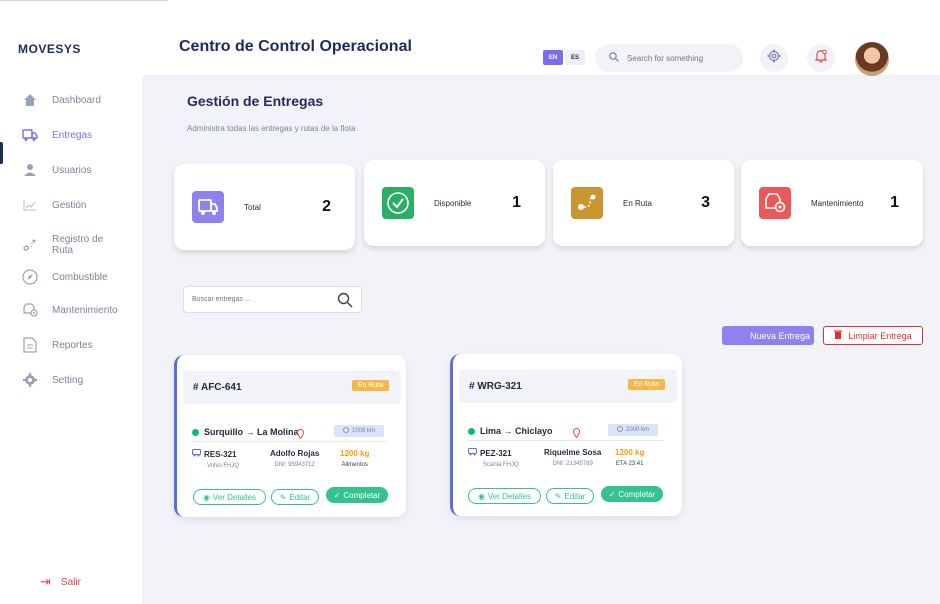 The height and width of the screenshot is (604, 940). I want to click on edit-label: Editar, so click(300, 497).